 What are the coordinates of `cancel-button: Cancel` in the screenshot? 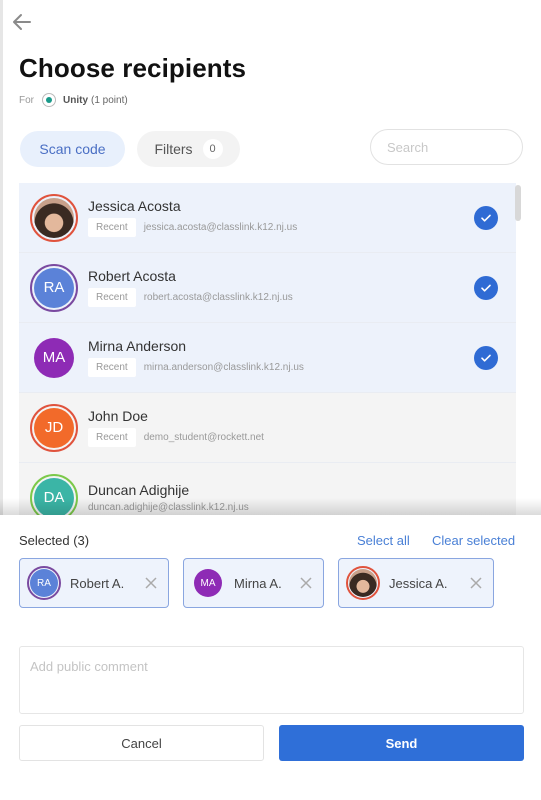 It's located at (141, 743).